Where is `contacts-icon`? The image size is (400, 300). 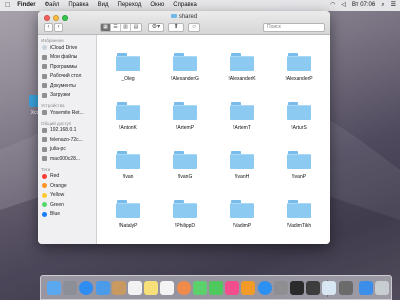 contacts-icon is located at coordinates (118, 288).